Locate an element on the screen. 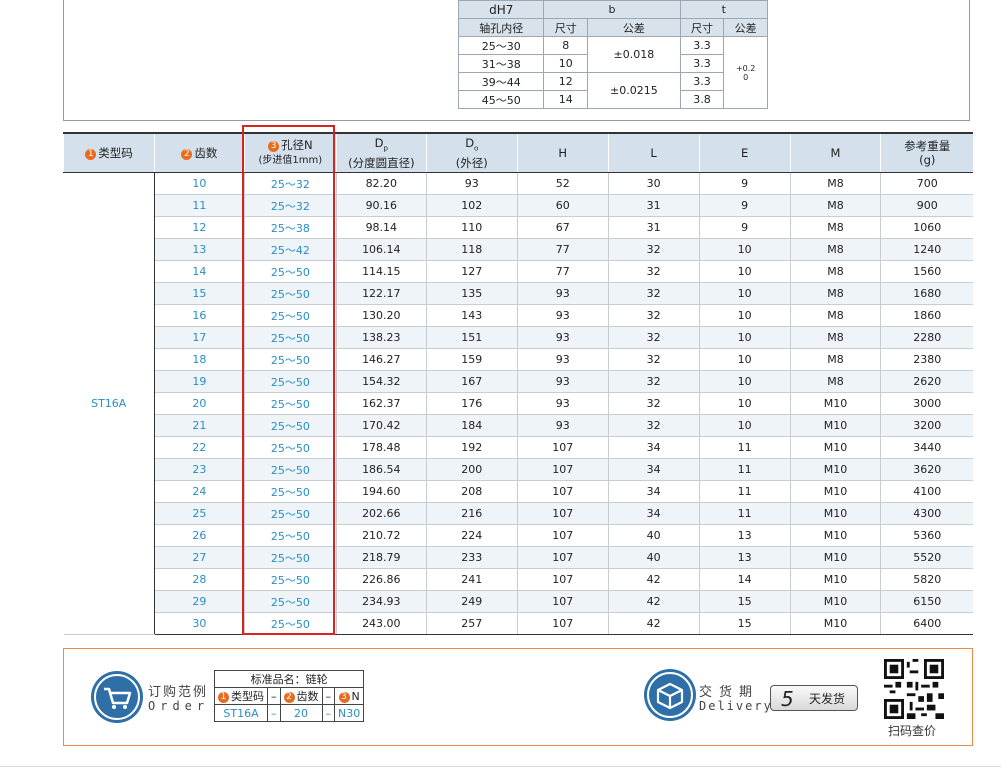 The height and width of the screenshot is (769, 1001). outer-diameter-cell: 110 is located at coordinates (471, 227).